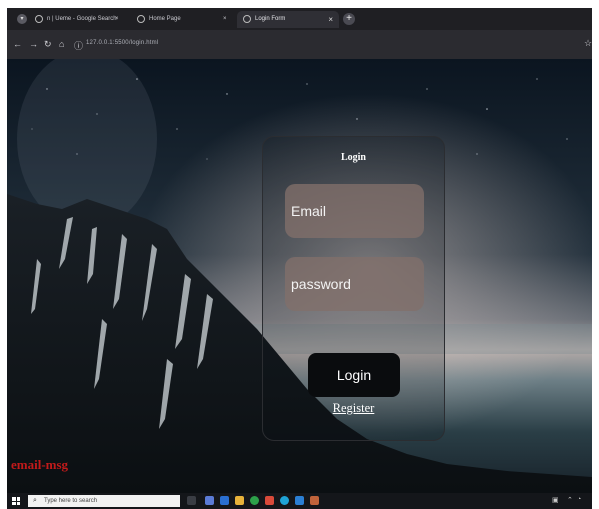 Image resolution: width=599 pixels, height=509 pixels. What do you see at coordinates (17, 44) in the screenshot?
I see `back-arrow-icon: ←` at bounding box center [17, 44].